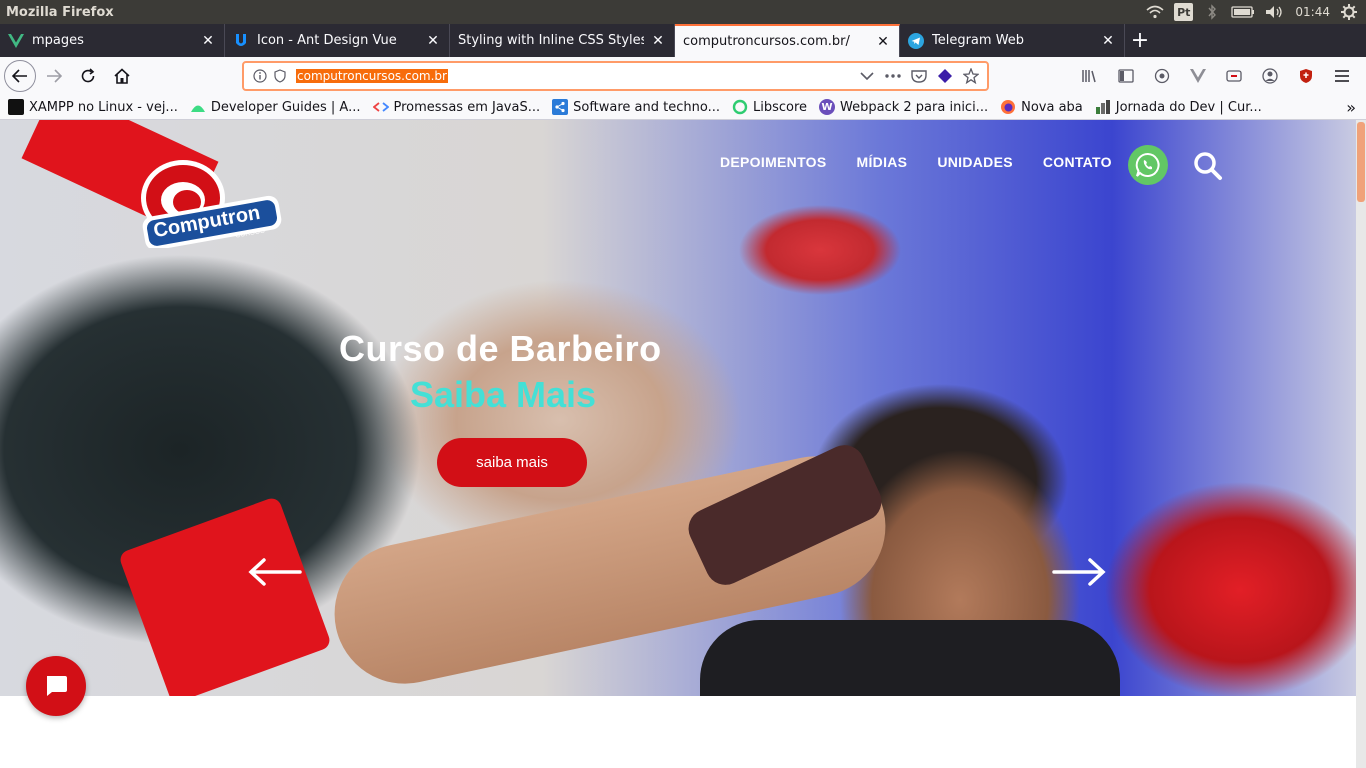 This screenshot has height=768, width=1366. Describe the element at coordinates (893, 76) in the screenshot. I see `more-actions-icon` at that location.